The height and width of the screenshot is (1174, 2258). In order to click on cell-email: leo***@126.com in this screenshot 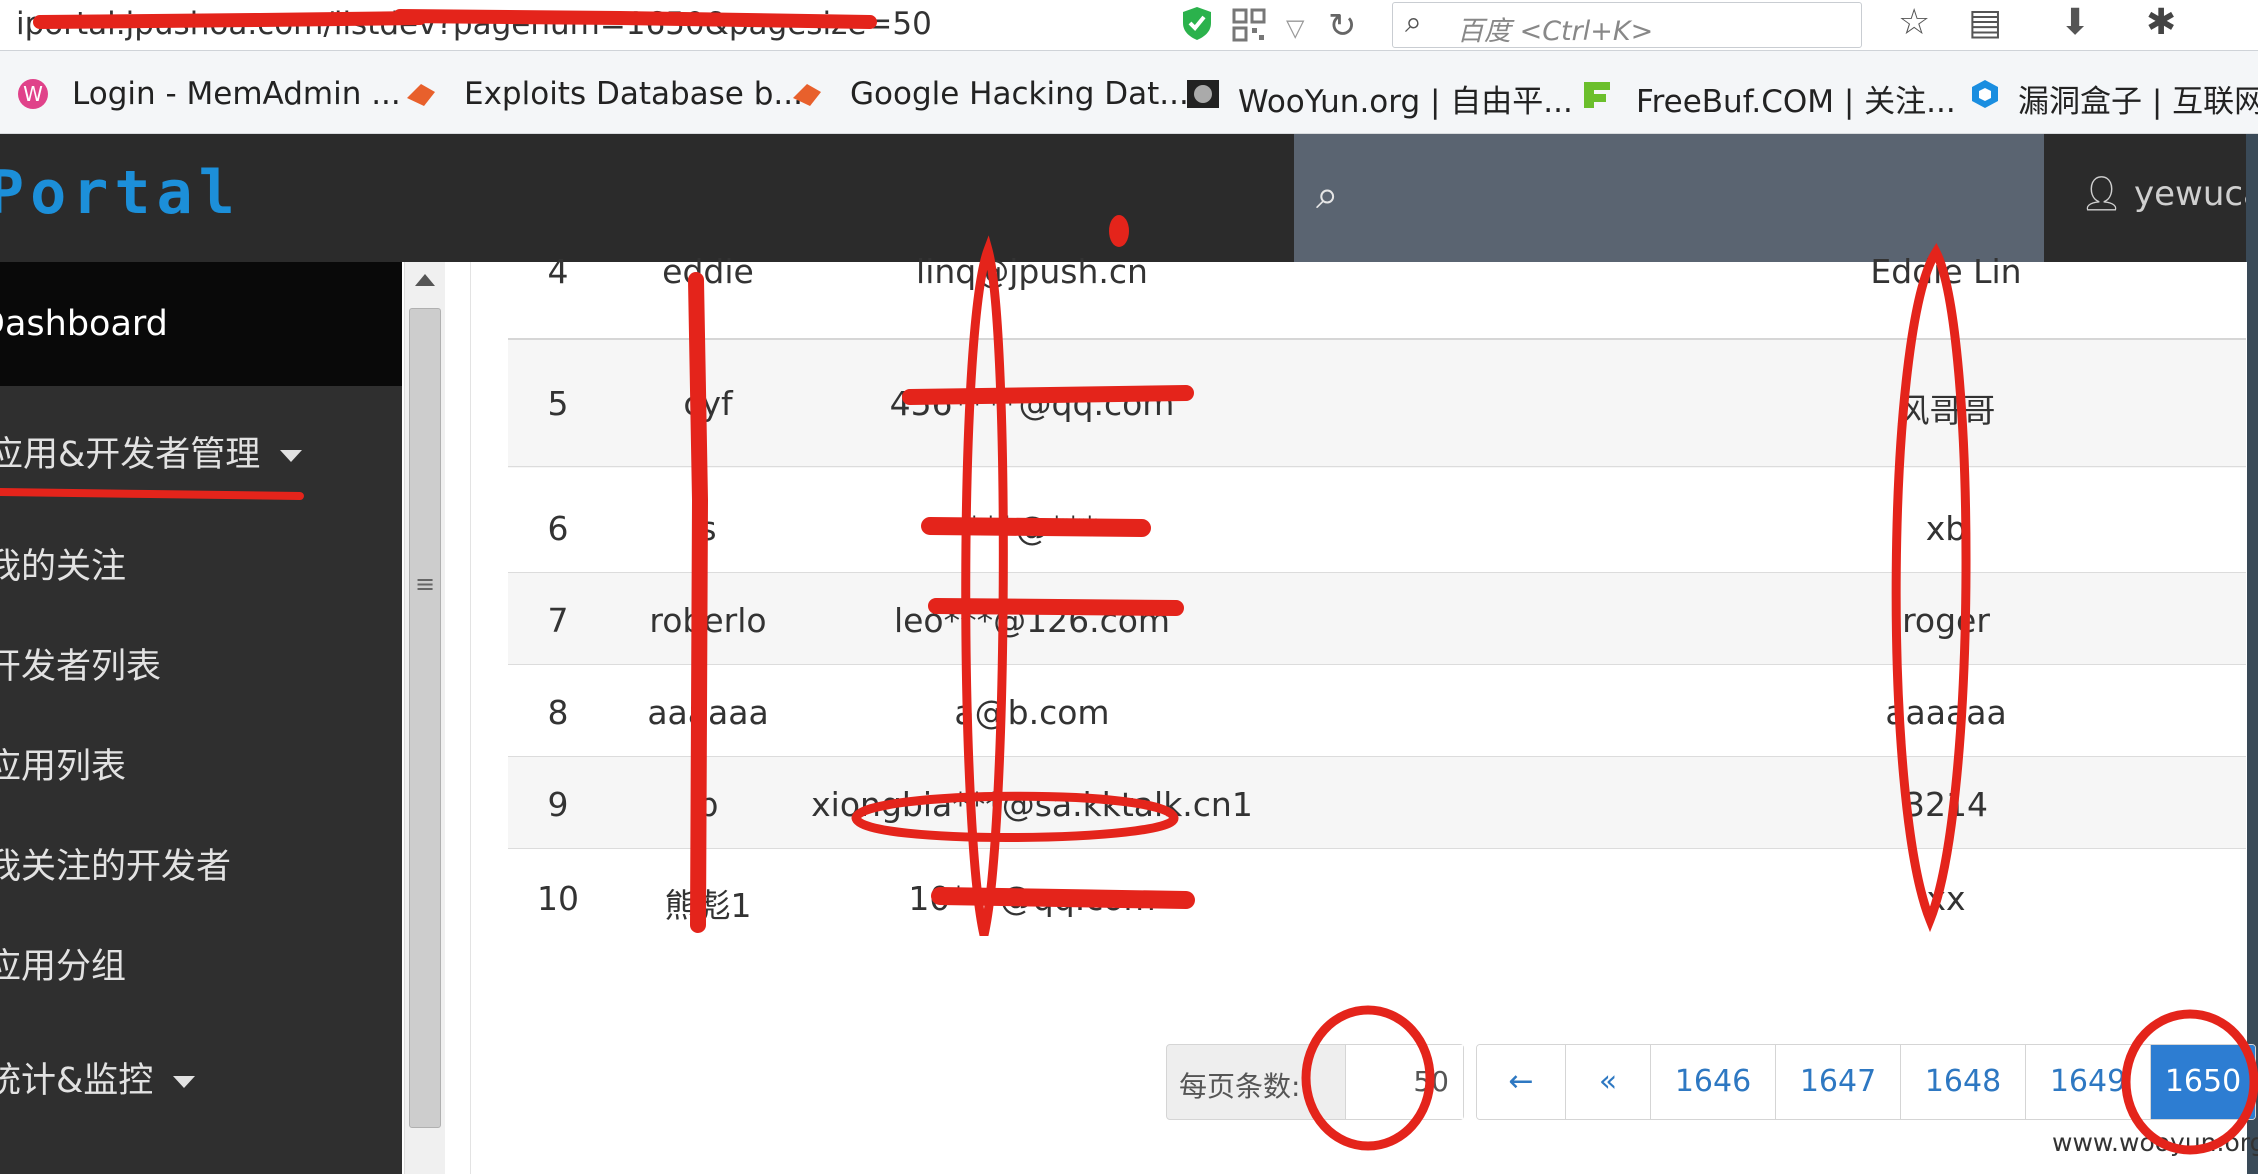, I will do `click(1032, 620)`.